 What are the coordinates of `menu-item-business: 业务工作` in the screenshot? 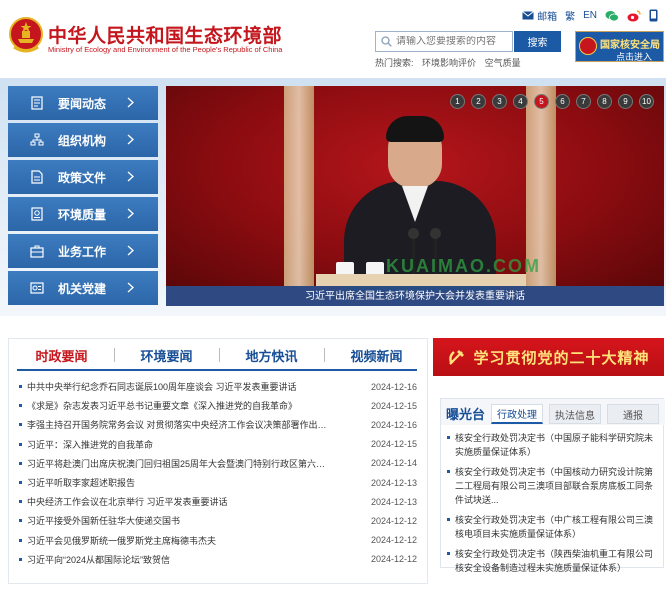 It's located at (83, 251).